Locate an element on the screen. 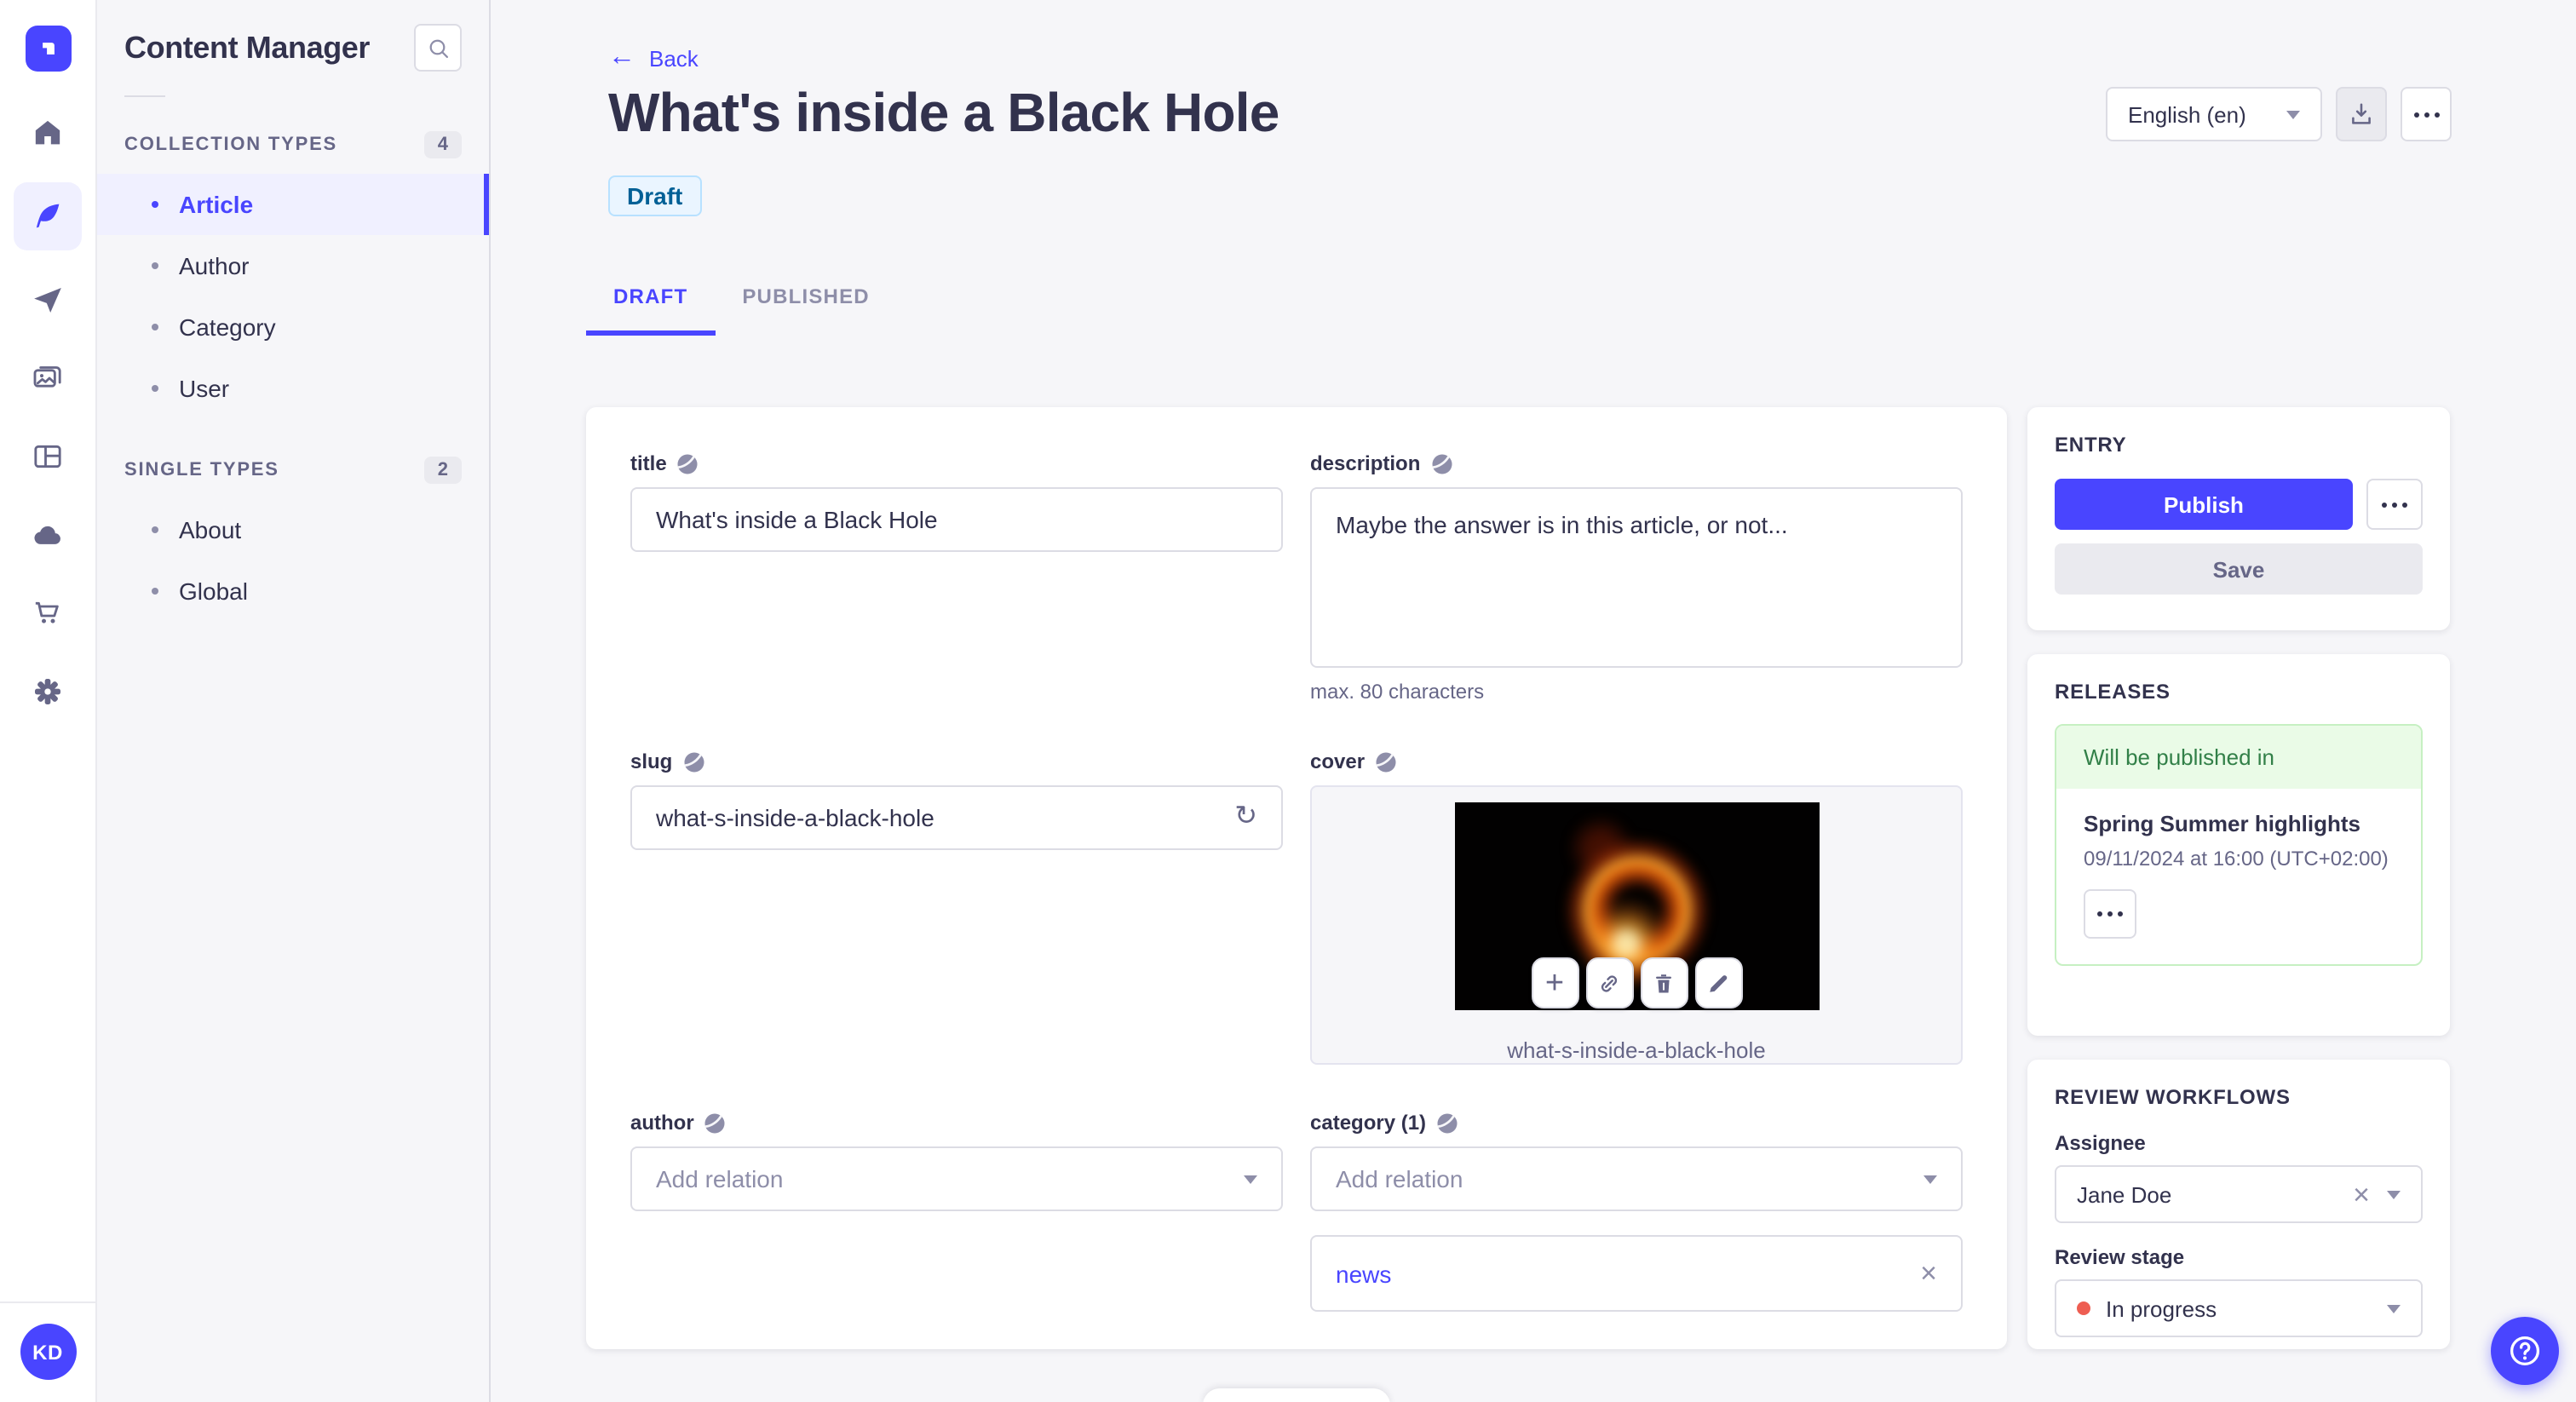  version-tabs: DRAFT PUBLISHED is located at coordinates (742, 305).